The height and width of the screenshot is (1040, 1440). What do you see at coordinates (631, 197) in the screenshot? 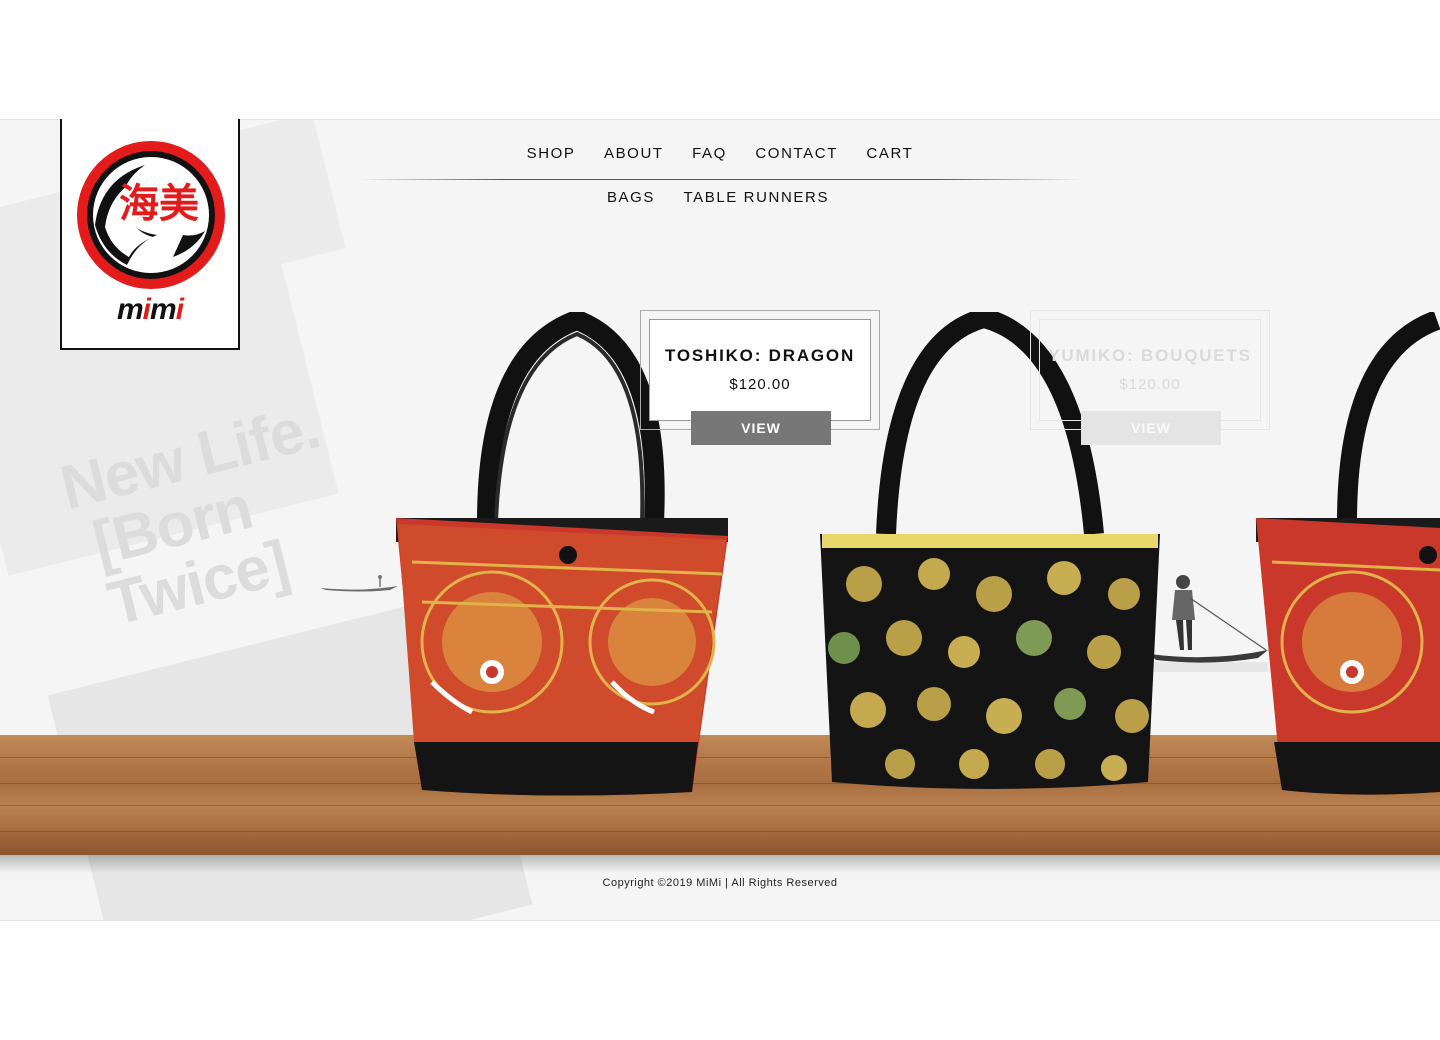
I see `nav-bags: BAGS` at bounding box center [631, 197].